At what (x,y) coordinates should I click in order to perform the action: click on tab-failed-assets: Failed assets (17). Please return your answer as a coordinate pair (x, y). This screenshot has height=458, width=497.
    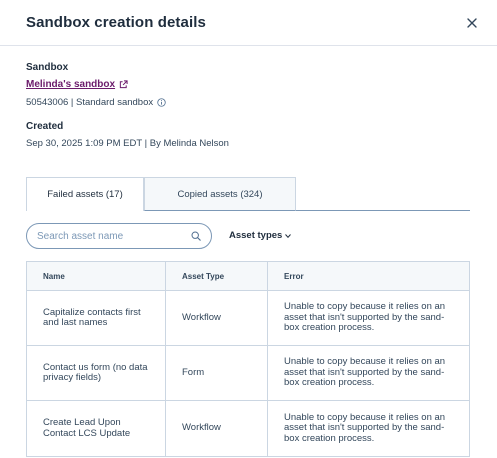
    Looking at the image, I should click on (85, 194).